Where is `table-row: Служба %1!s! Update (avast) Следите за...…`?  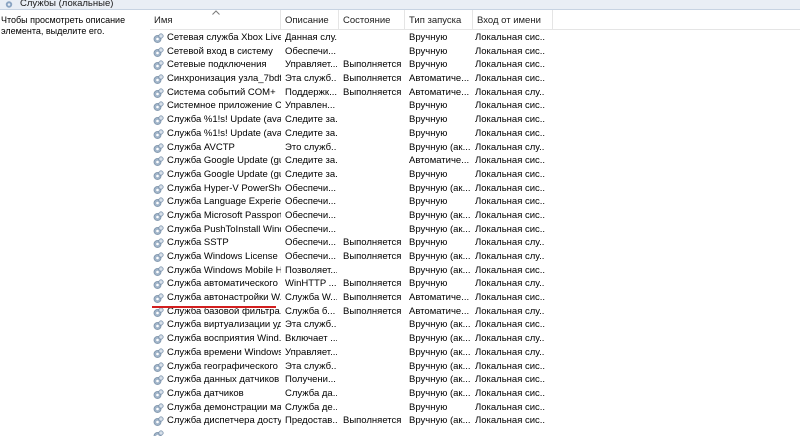 table-row: Служба %1!s! Update (avast) Следите за...… is located at coordinates (475, 120).